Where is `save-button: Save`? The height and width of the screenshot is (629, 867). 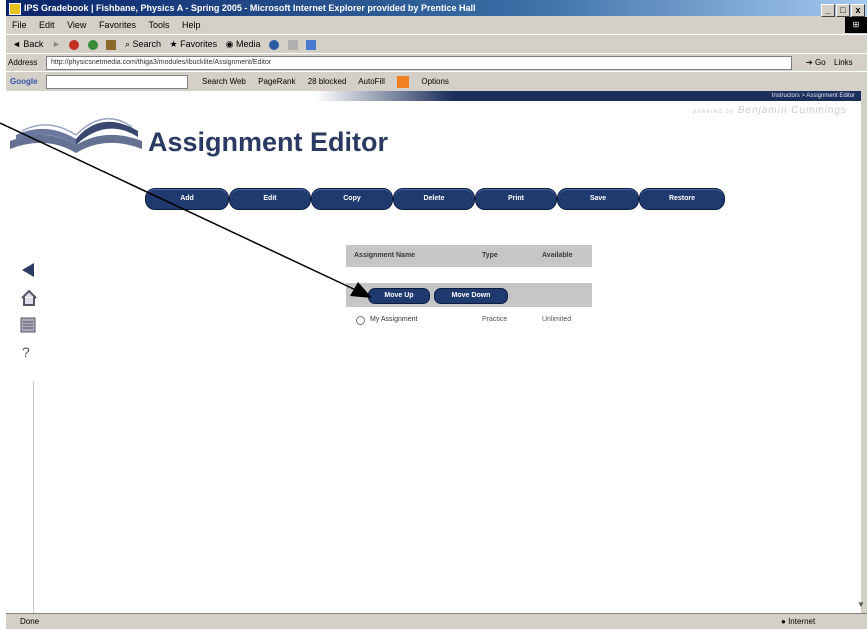 save-button: Save is located at coordinates (598, 199).